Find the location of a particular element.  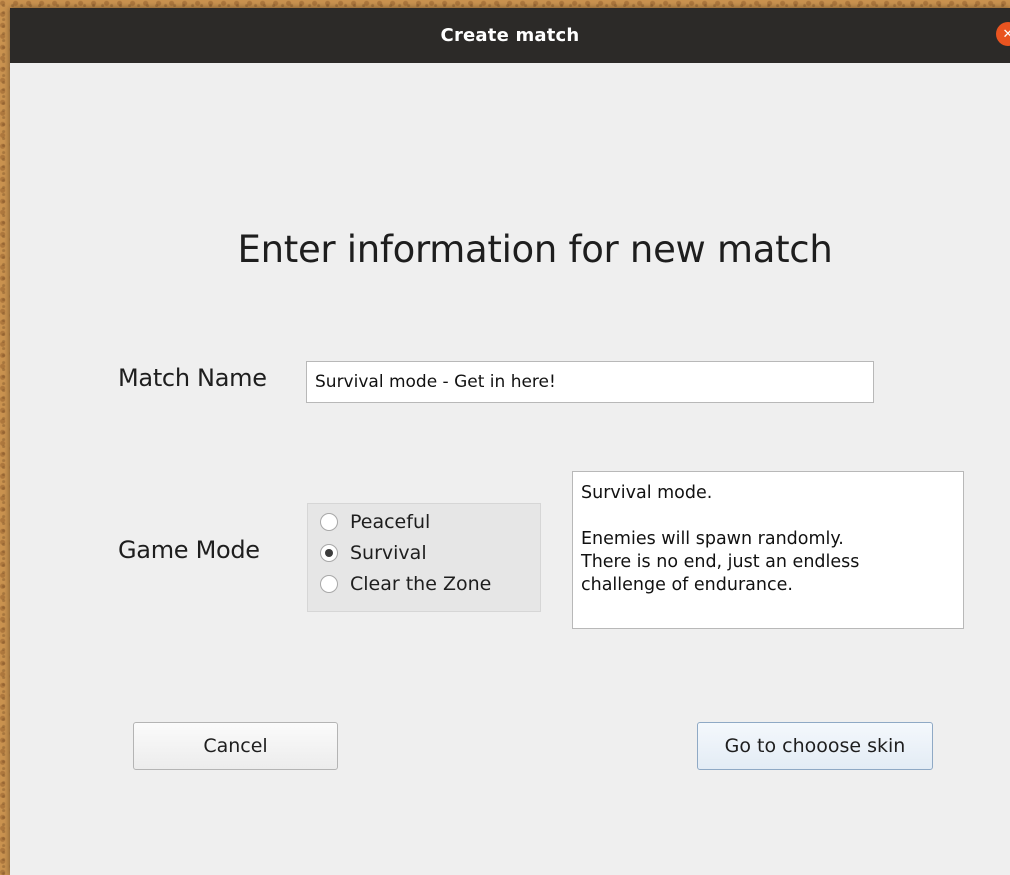

game-mode-label: Game Mode is located at coordinates (189, 550).